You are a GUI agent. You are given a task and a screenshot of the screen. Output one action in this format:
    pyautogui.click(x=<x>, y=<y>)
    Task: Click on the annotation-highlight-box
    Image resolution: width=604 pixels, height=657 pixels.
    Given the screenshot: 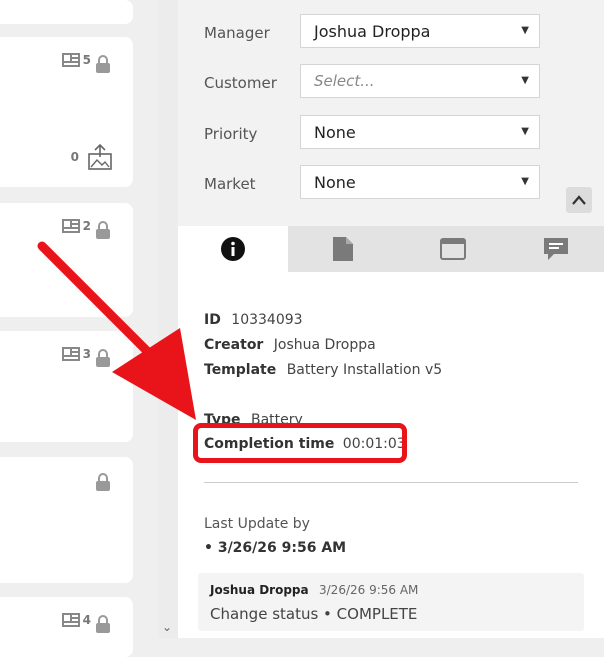 What is the action you would take?
    pyautogui.click(x=300, y=443)
    